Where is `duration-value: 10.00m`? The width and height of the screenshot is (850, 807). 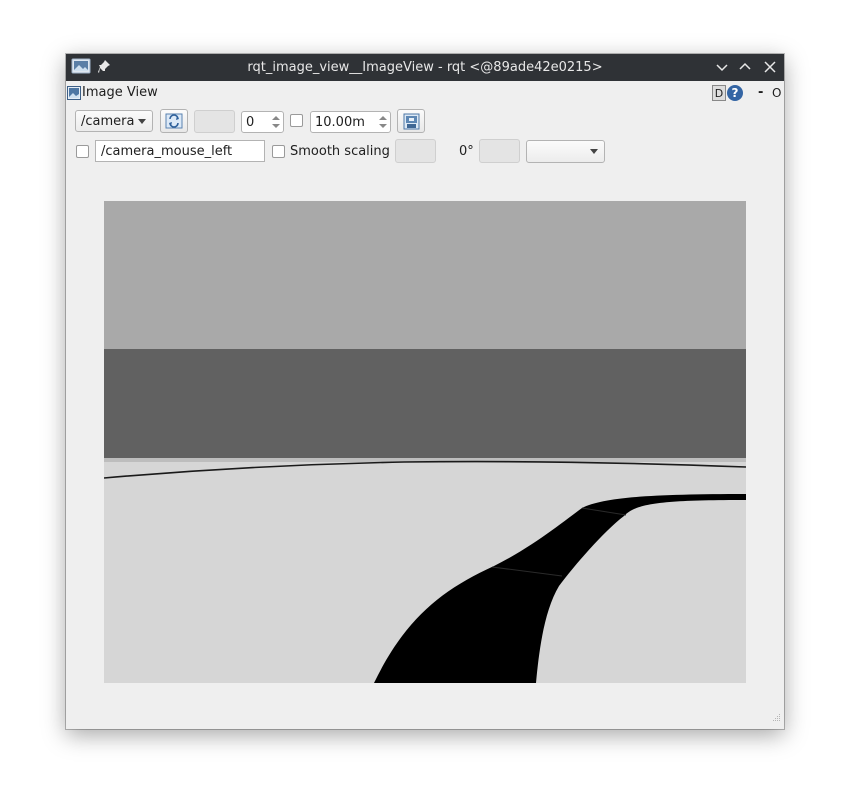
duration-value: 10.00m is located at coordinates (340, 122).